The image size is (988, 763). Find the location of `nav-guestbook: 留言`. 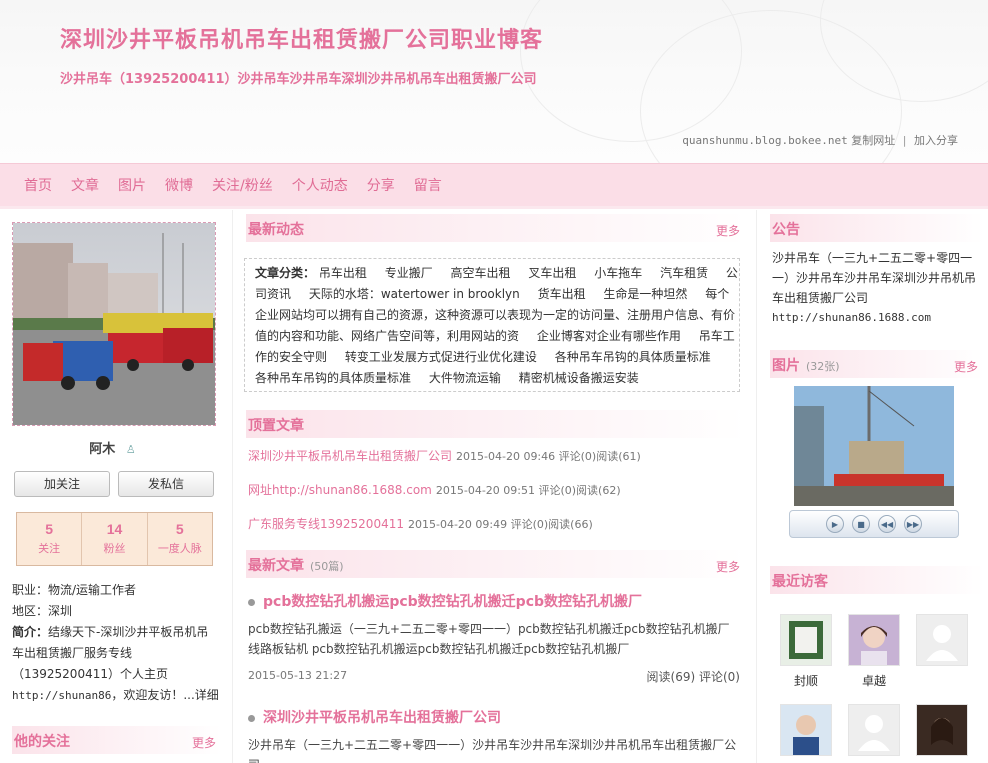

nav-guestbook: 留言 is located at coordinates (428, 185).